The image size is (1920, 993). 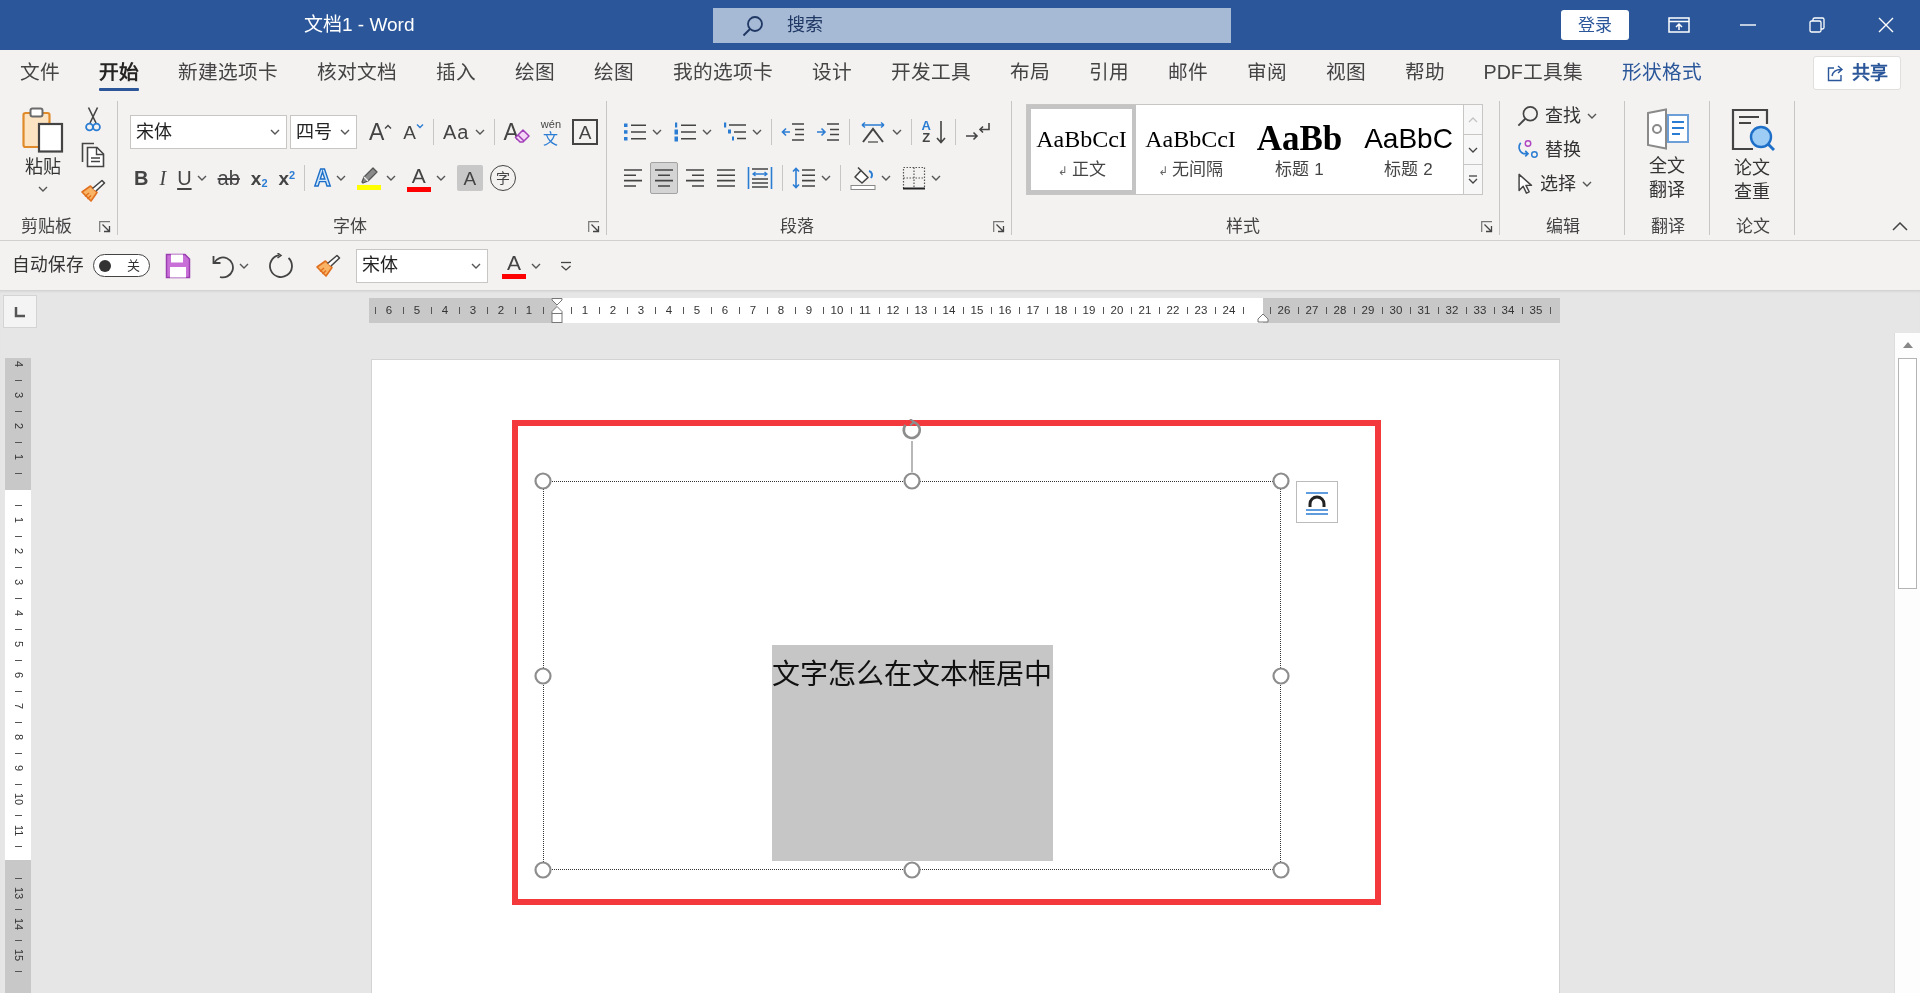 I want to click on increase-indent-icon, so click(x=828, y=132).